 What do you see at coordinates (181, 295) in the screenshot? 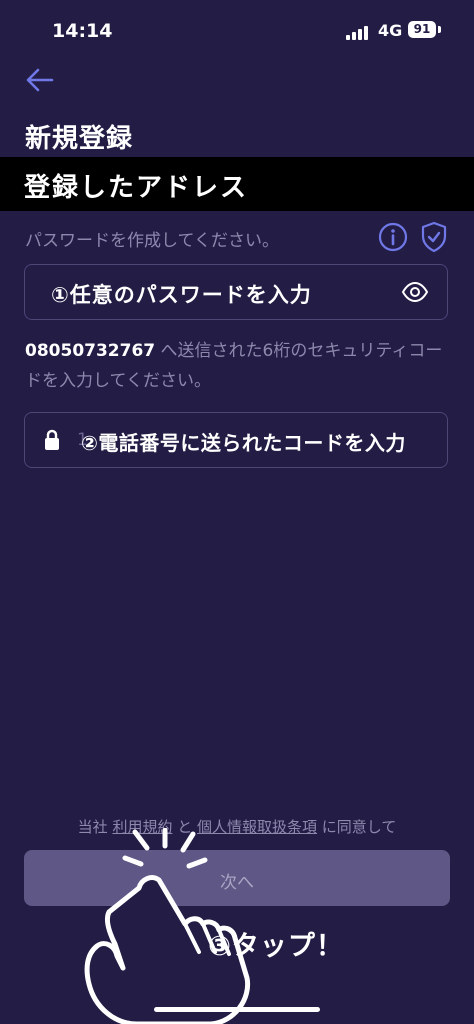
I see `step1-overlay-label: ①任意のパスワードを入力` at bounding box center [181, 295].